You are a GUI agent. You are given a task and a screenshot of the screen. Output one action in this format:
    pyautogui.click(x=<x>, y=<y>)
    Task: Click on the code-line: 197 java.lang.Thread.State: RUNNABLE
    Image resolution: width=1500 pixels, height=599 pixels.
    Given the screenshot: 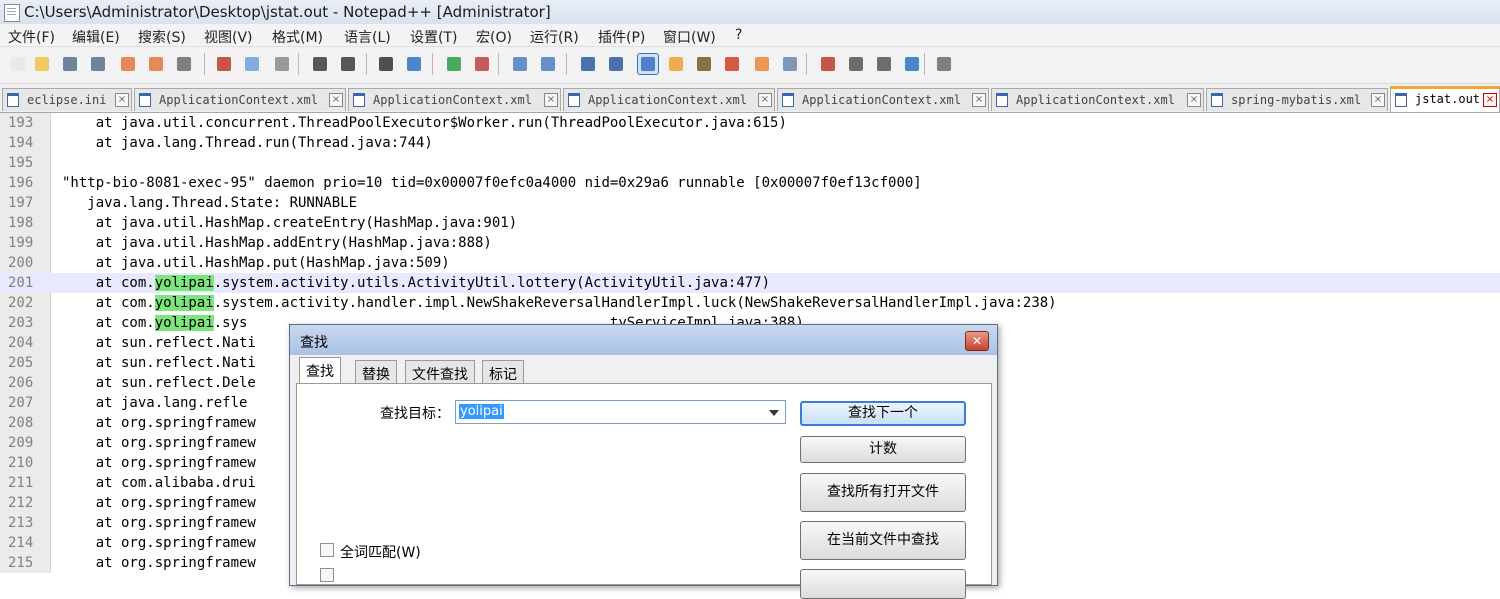 What is the action you would take?
    pyautogui.click(x=750, y=203)
    